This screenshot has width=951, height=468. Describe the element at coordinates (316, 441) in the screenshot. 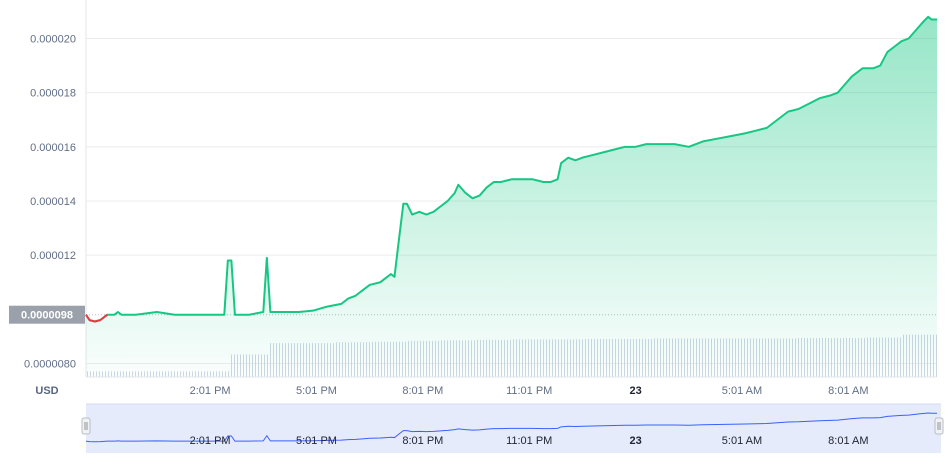

I see `navigator-x-label-1: 5:01 PM` at that location.